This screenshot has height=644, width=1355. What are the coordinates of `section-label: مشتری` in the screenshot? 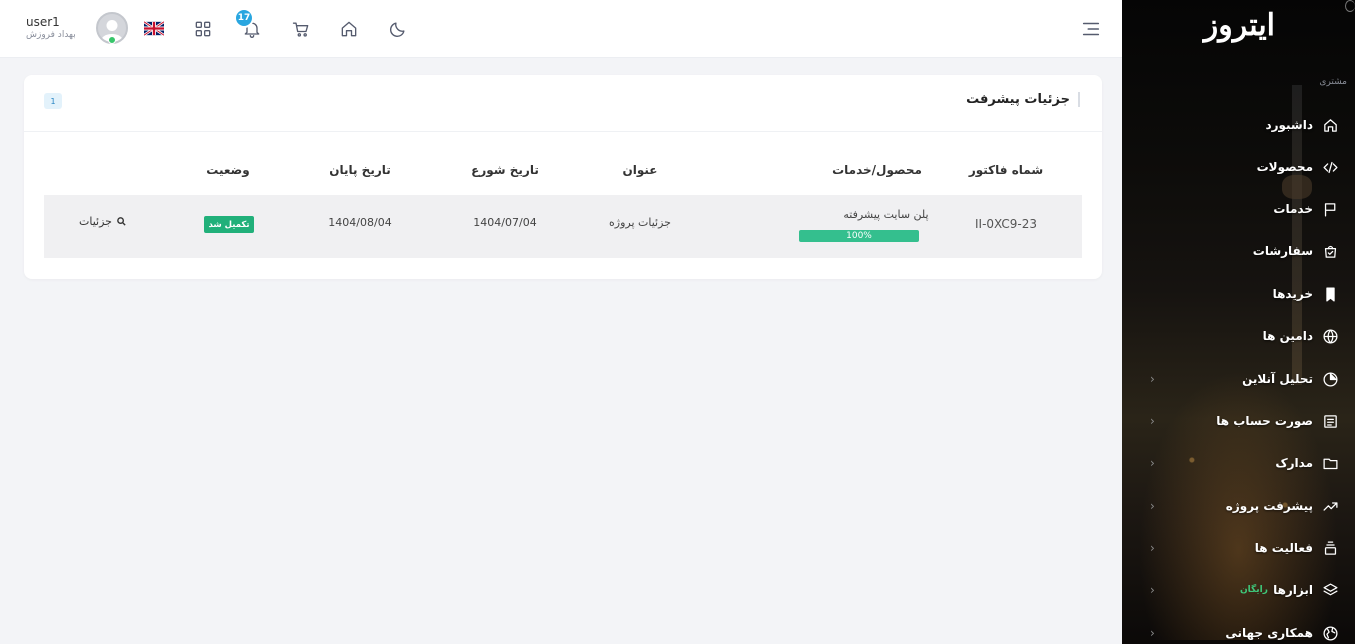 It's located at (1333, 82).